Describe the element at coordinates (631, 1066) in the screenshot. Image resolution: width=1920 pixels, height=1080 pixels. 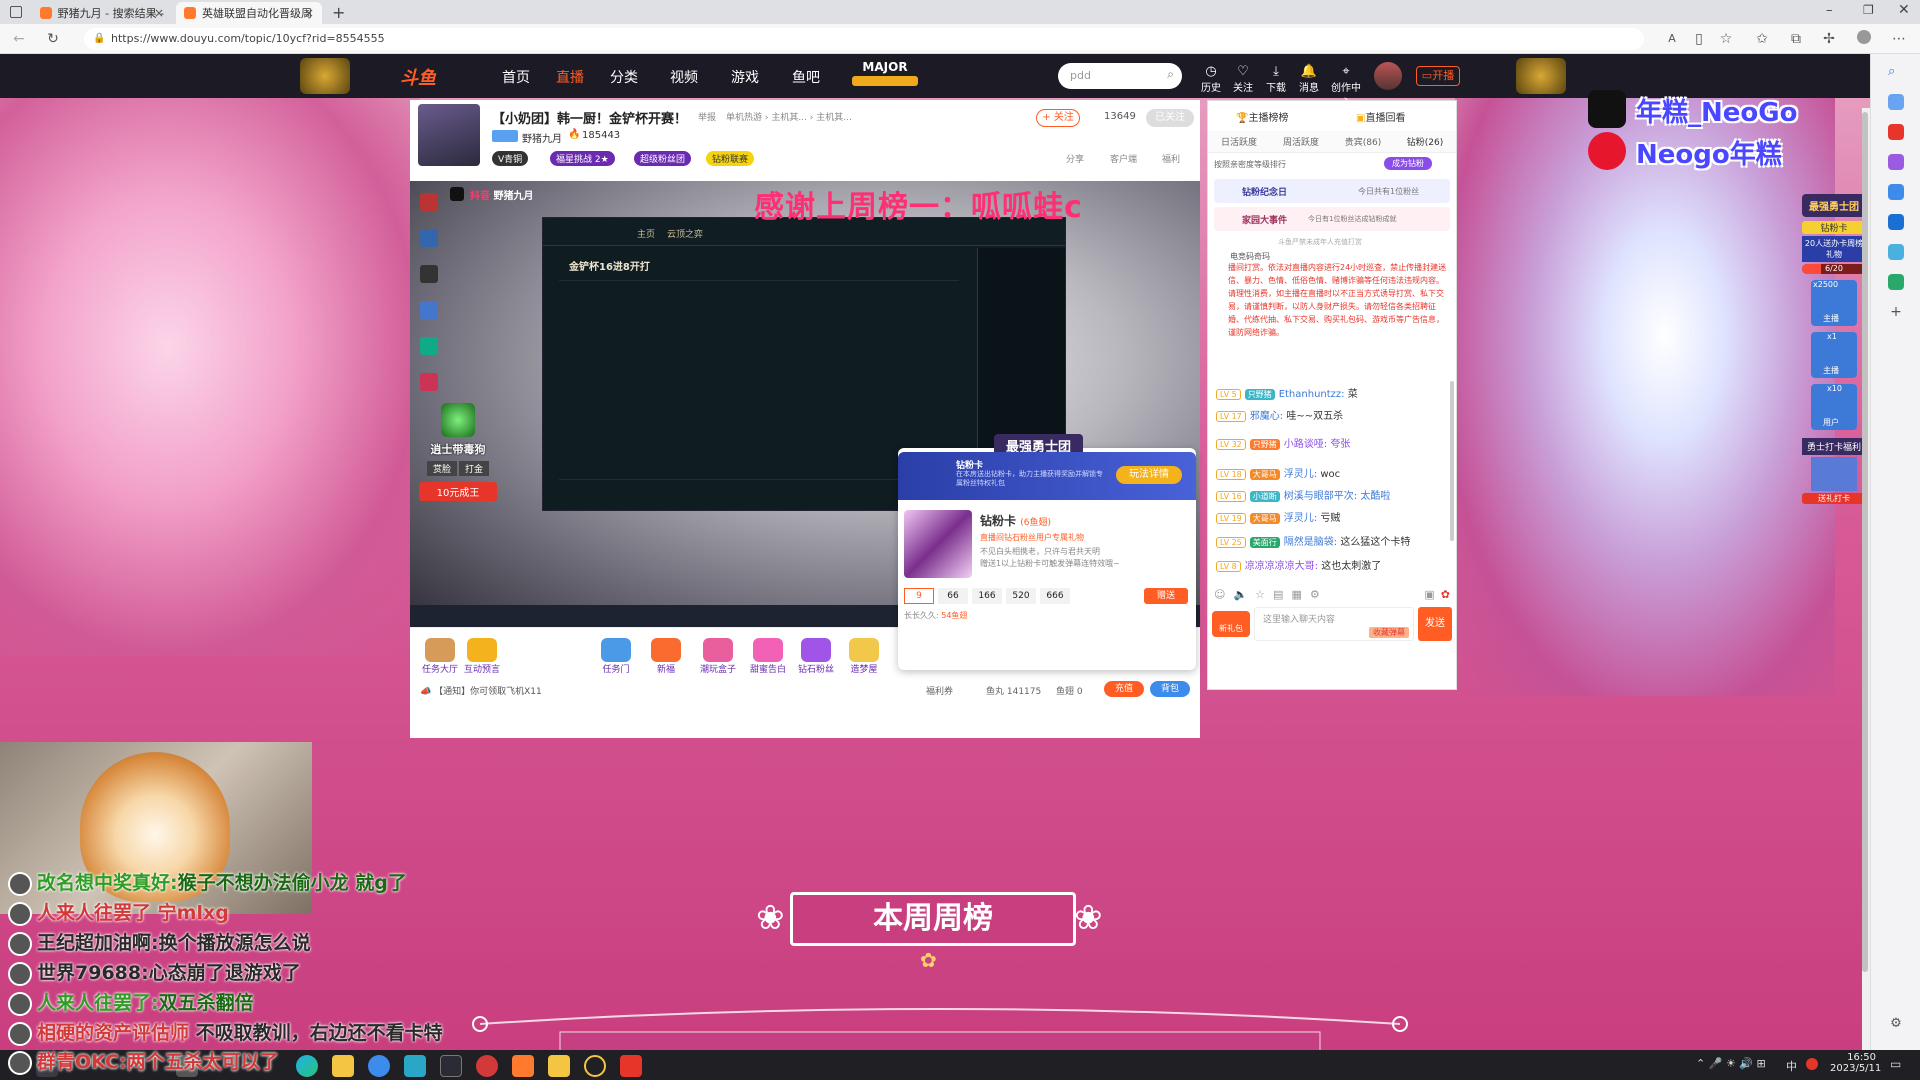
I see `g-app-icon` at that location.